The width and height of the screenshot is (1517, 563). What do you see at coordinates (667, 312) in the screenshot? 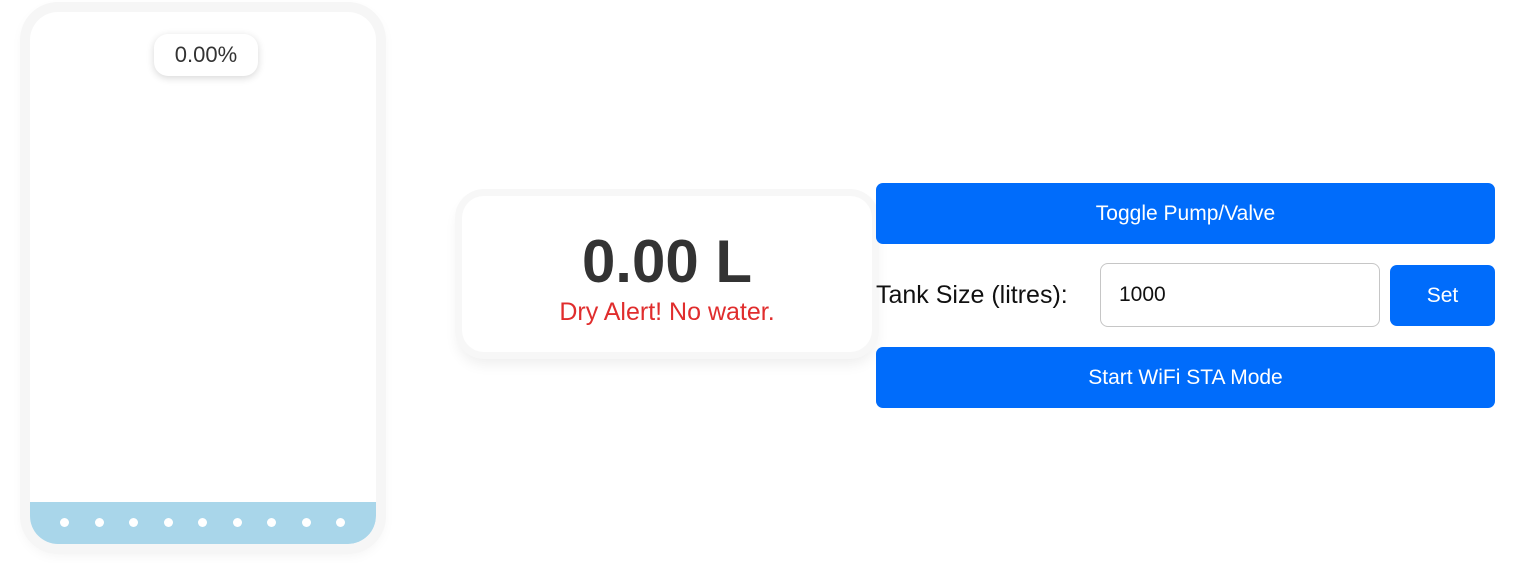
I see `dry-alert-text: Dry Alert! No water.` at bounding box center [667, 312].